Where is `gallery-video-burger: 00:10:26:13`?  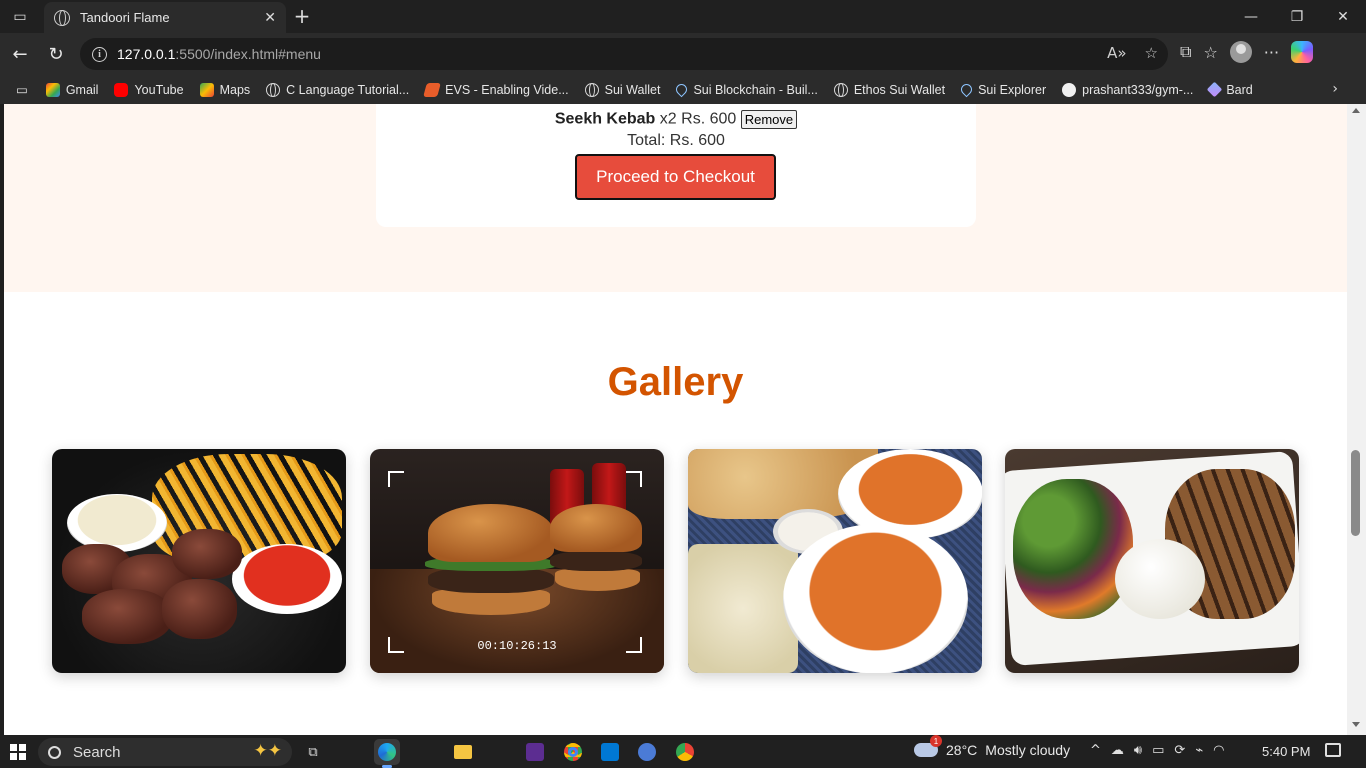 gallery-video-burger: 00:10:26:13 is located at coordinates (517, 561).